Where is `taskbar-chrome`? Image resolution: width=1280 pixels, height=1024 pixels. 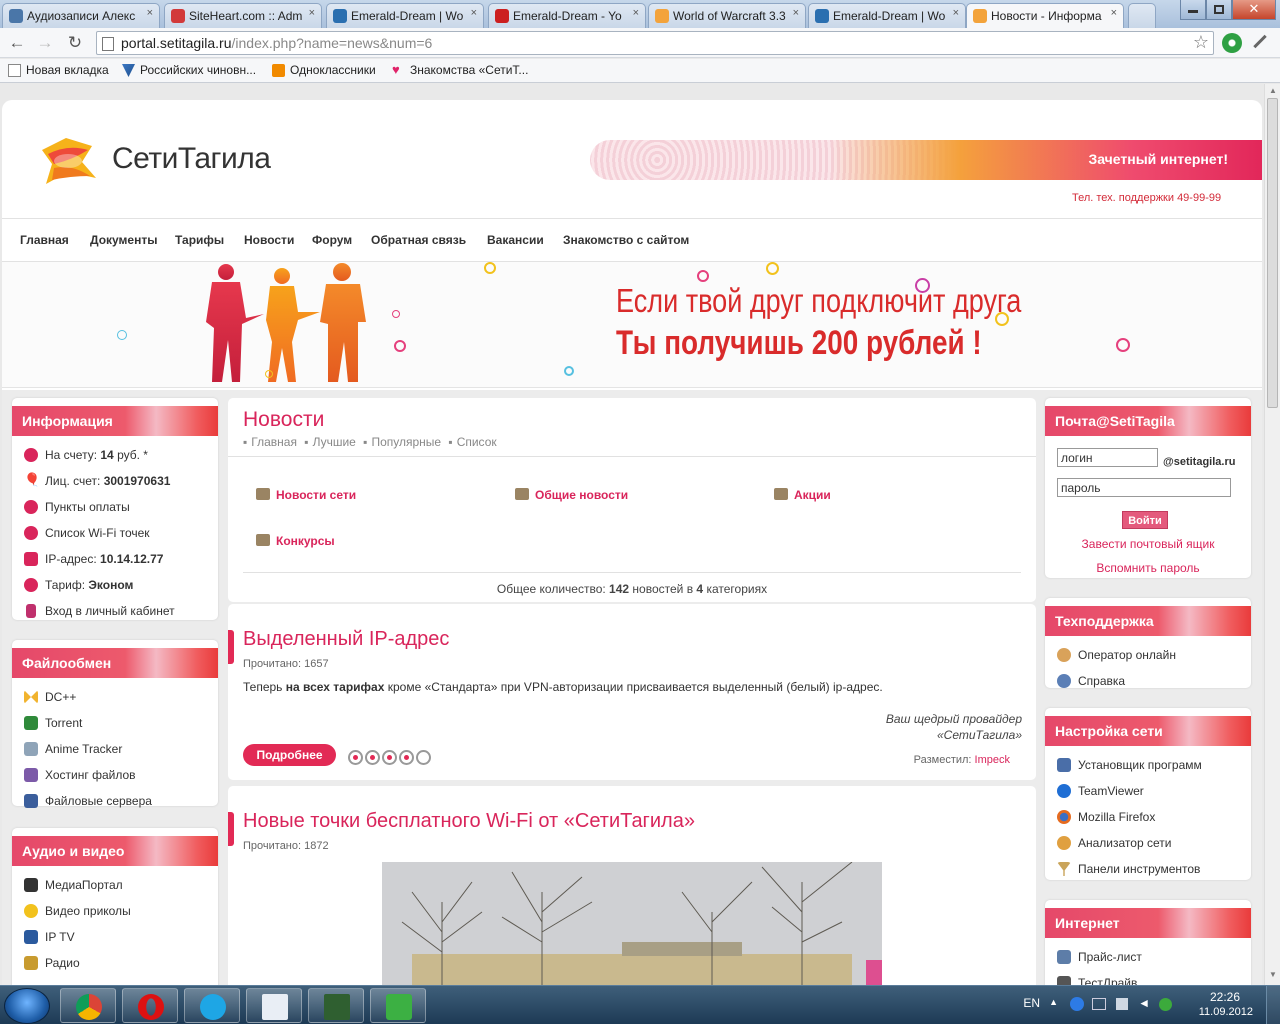
taskbar-chrome is located at coordinates (88, 1005).